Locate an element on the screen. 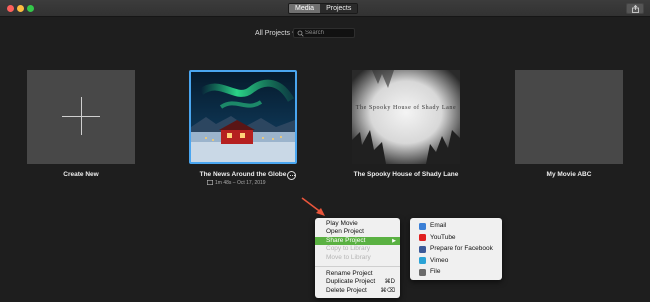 This screenshot has height=302, width=650. project-meta-news: 1m 48s – Oct 17, 2019 is located at coordinates (240, 183).